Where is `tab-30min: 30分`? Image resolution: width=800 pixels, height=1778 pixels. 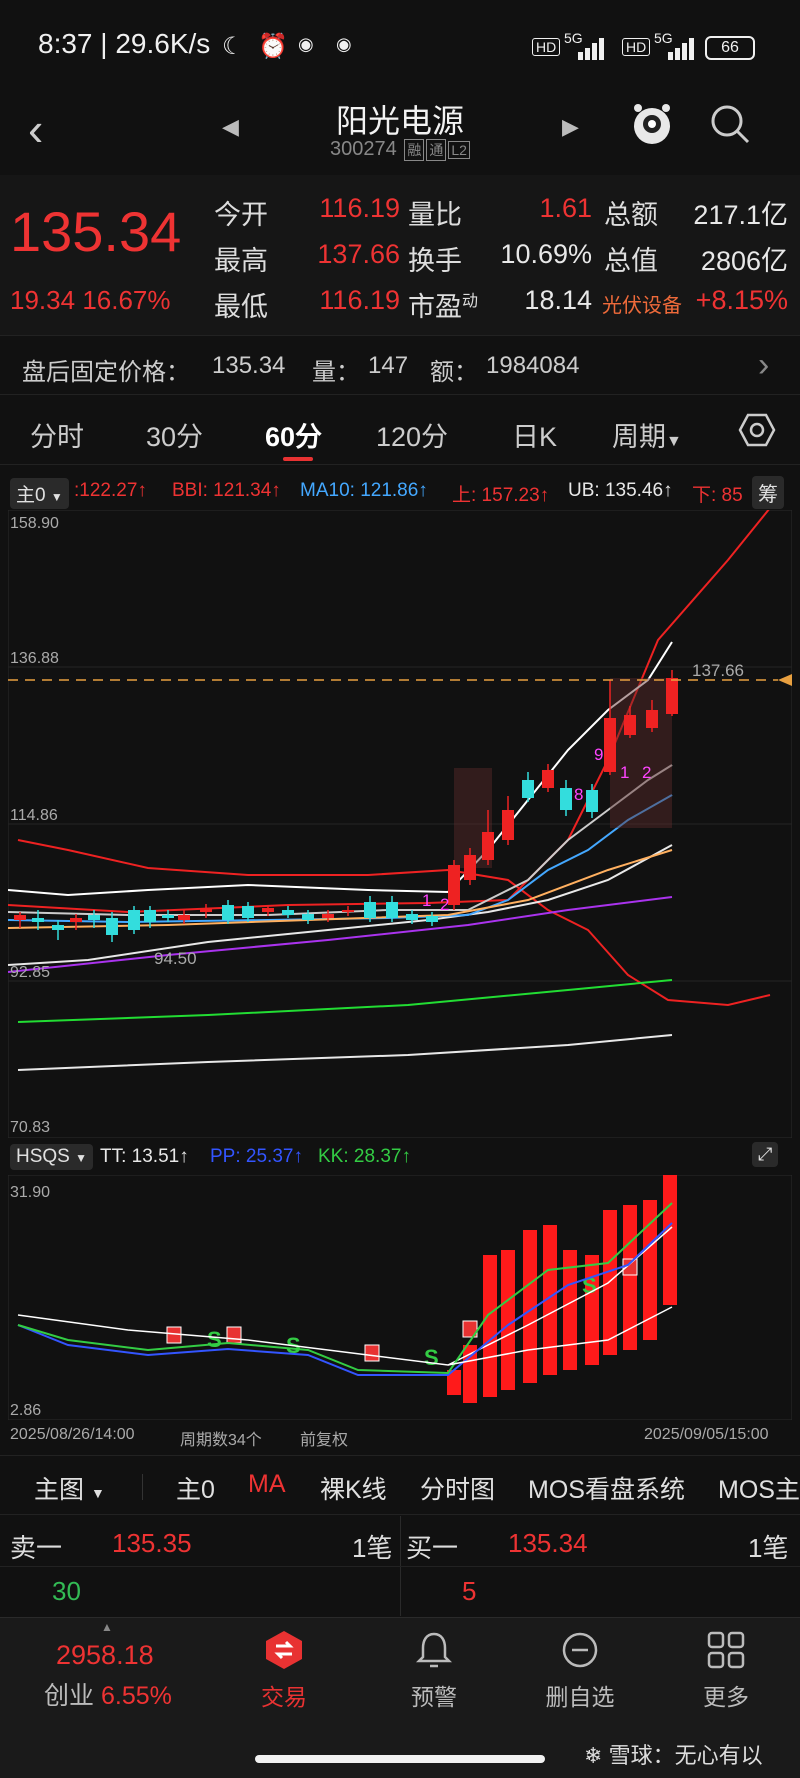
tab-30min: 30分 is located at coordinates (174, 434).